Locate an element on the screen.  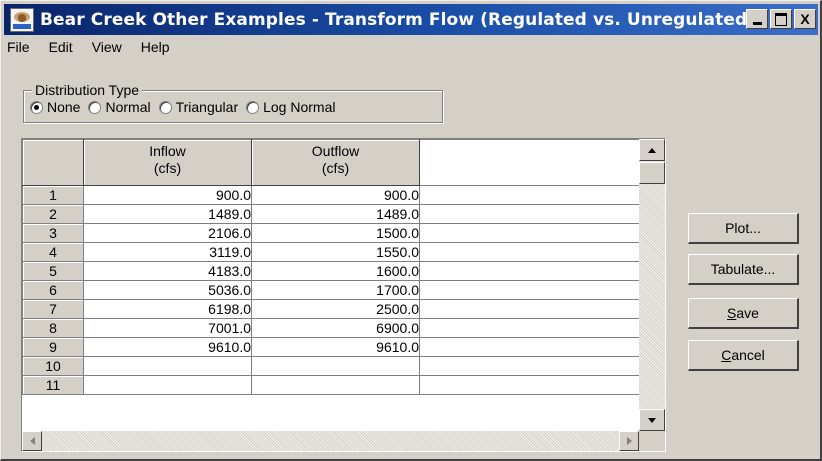
inflow-cell: 7001.0 is located at coordinates (167, 328).